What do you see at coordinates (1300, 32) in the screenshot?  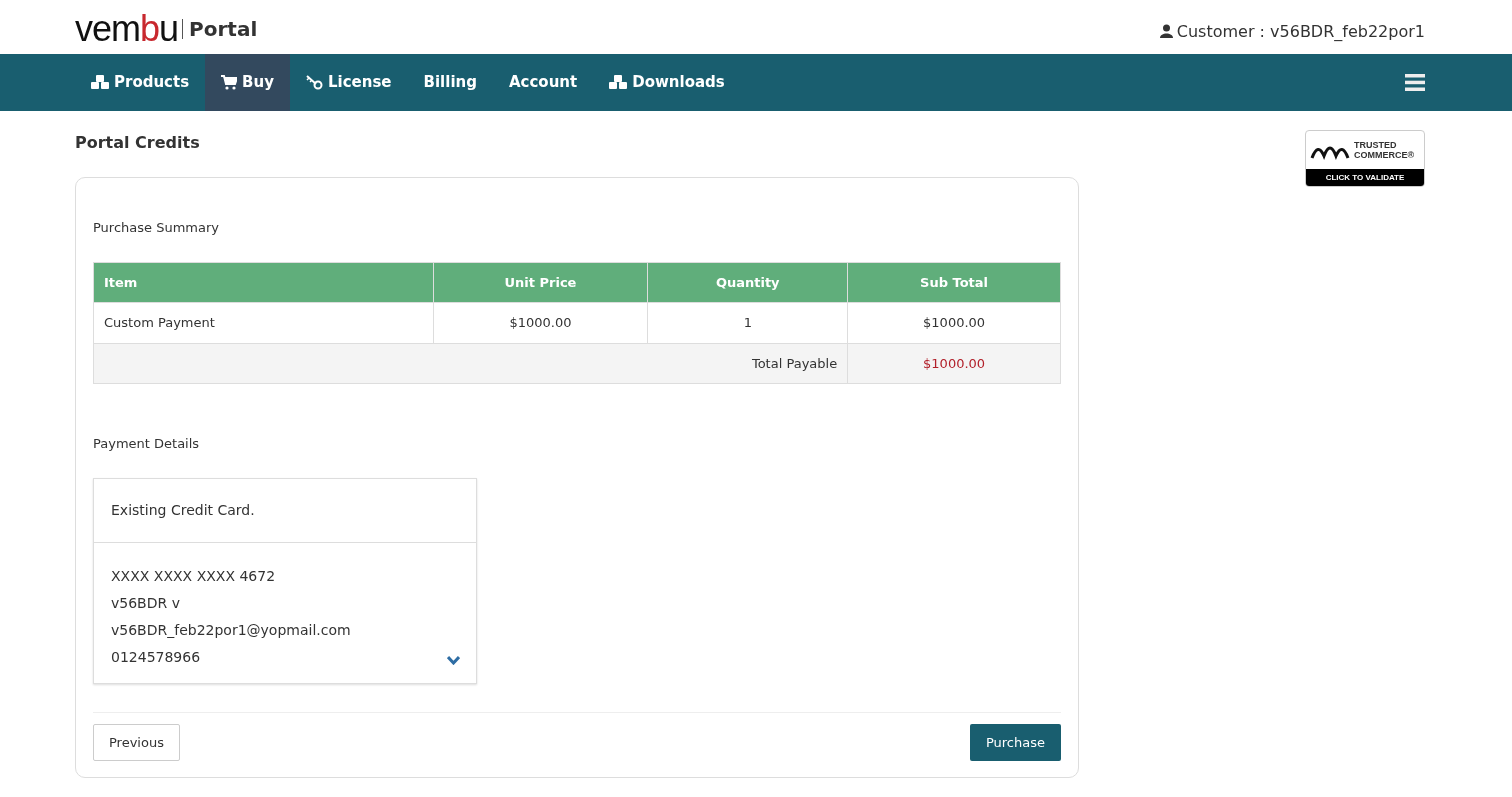 I see `customer-name: Customer : v56BDR_feb22por1` at bounding box center [1300, 32].